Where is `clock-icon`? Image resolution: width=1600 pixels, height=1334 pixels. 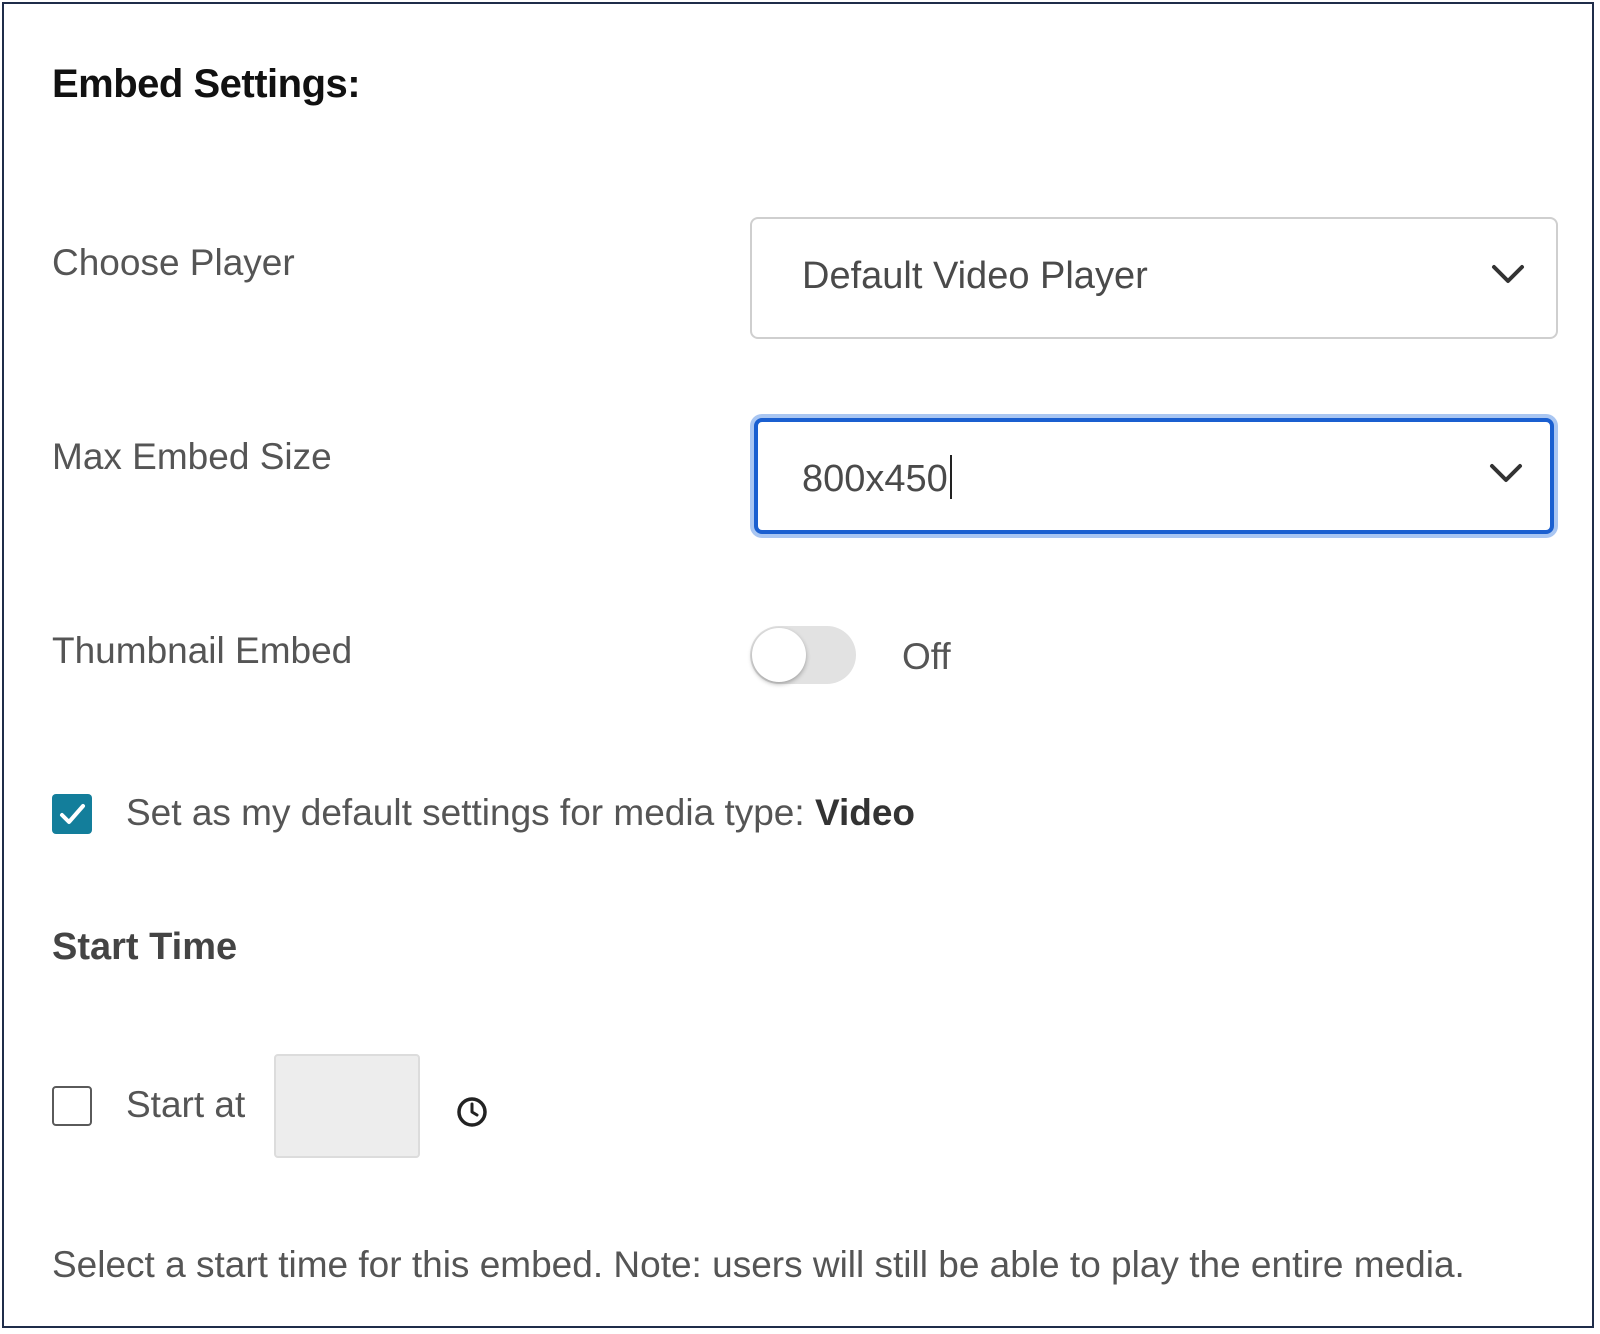
clock-icon is located at coordinates (472, 1112).